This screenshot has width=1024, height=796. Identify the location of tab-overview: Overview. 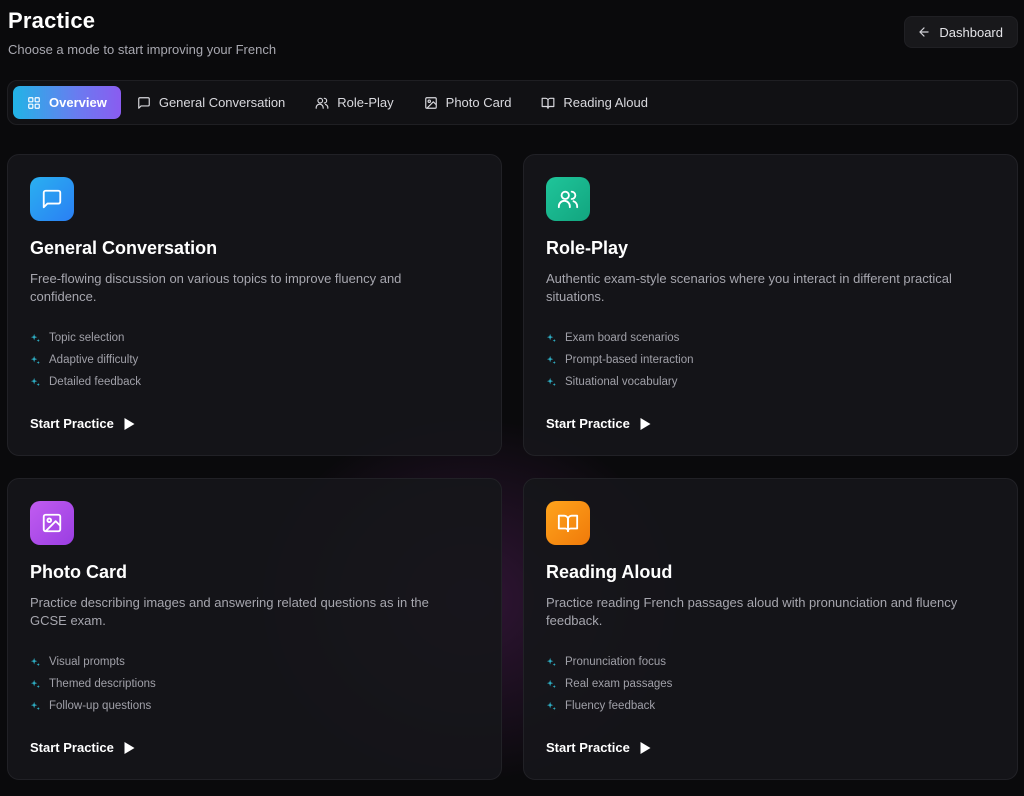
(67, 102).